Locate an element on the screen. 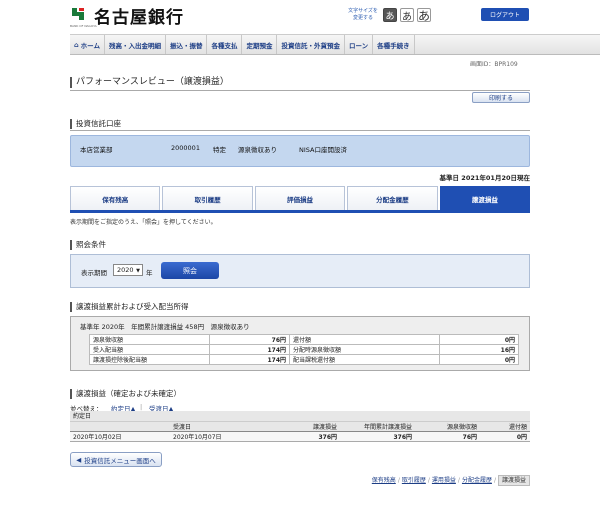  cell-refund: 0円 is located at coordinates (505, 436).